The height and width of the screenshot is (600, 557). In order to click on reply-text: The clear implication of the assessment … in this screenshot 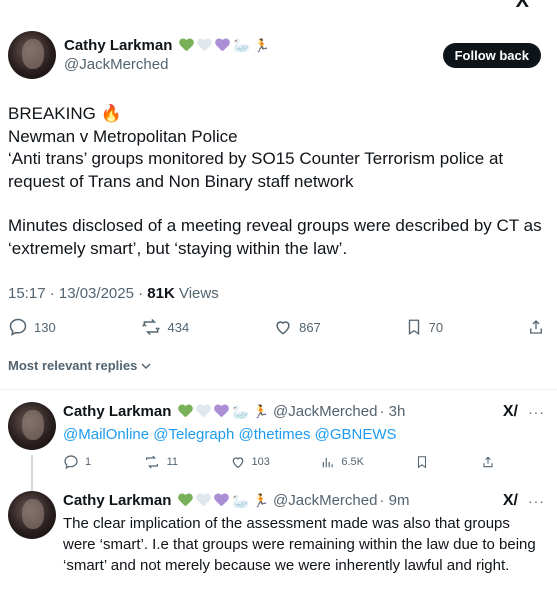, I will do `click(299, 544)`.